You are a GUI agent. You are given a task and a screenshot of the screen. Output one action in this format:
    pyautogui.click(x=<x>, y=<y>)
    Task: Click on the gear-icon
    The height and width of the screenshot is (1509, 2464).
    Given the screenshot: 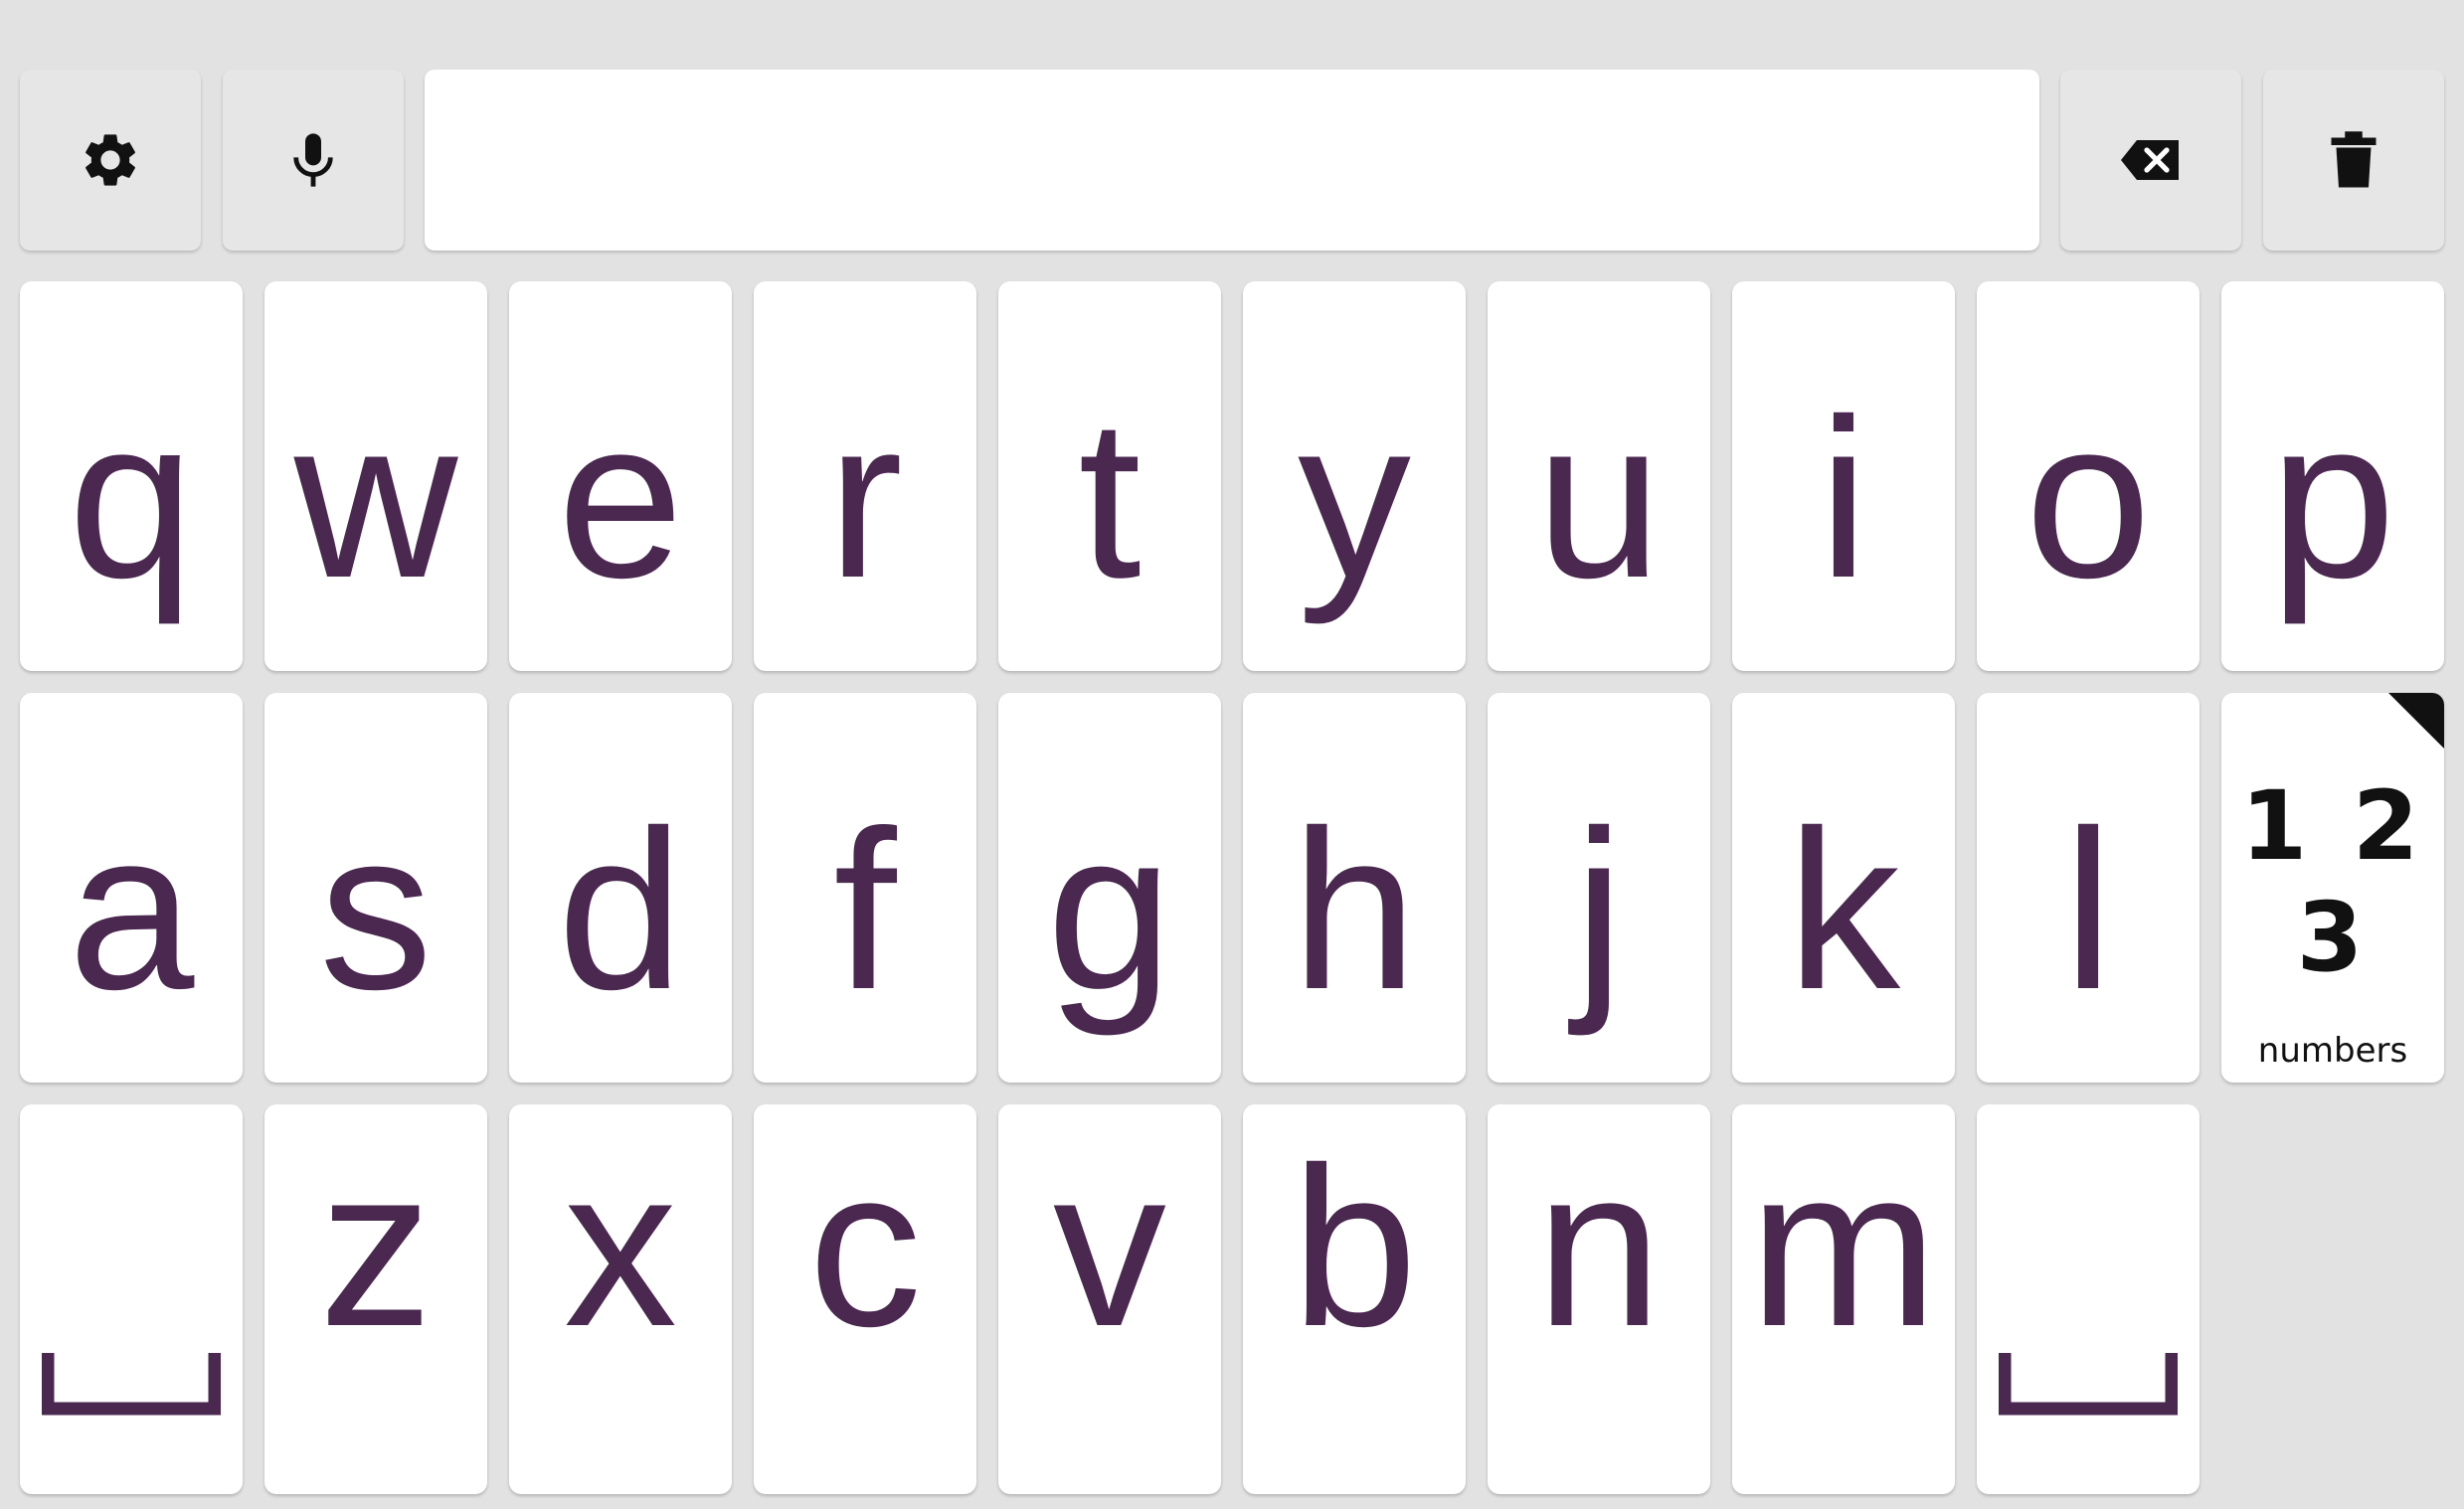 What is the action you would take?
    pyautogui.click(x=110, y=160)
    